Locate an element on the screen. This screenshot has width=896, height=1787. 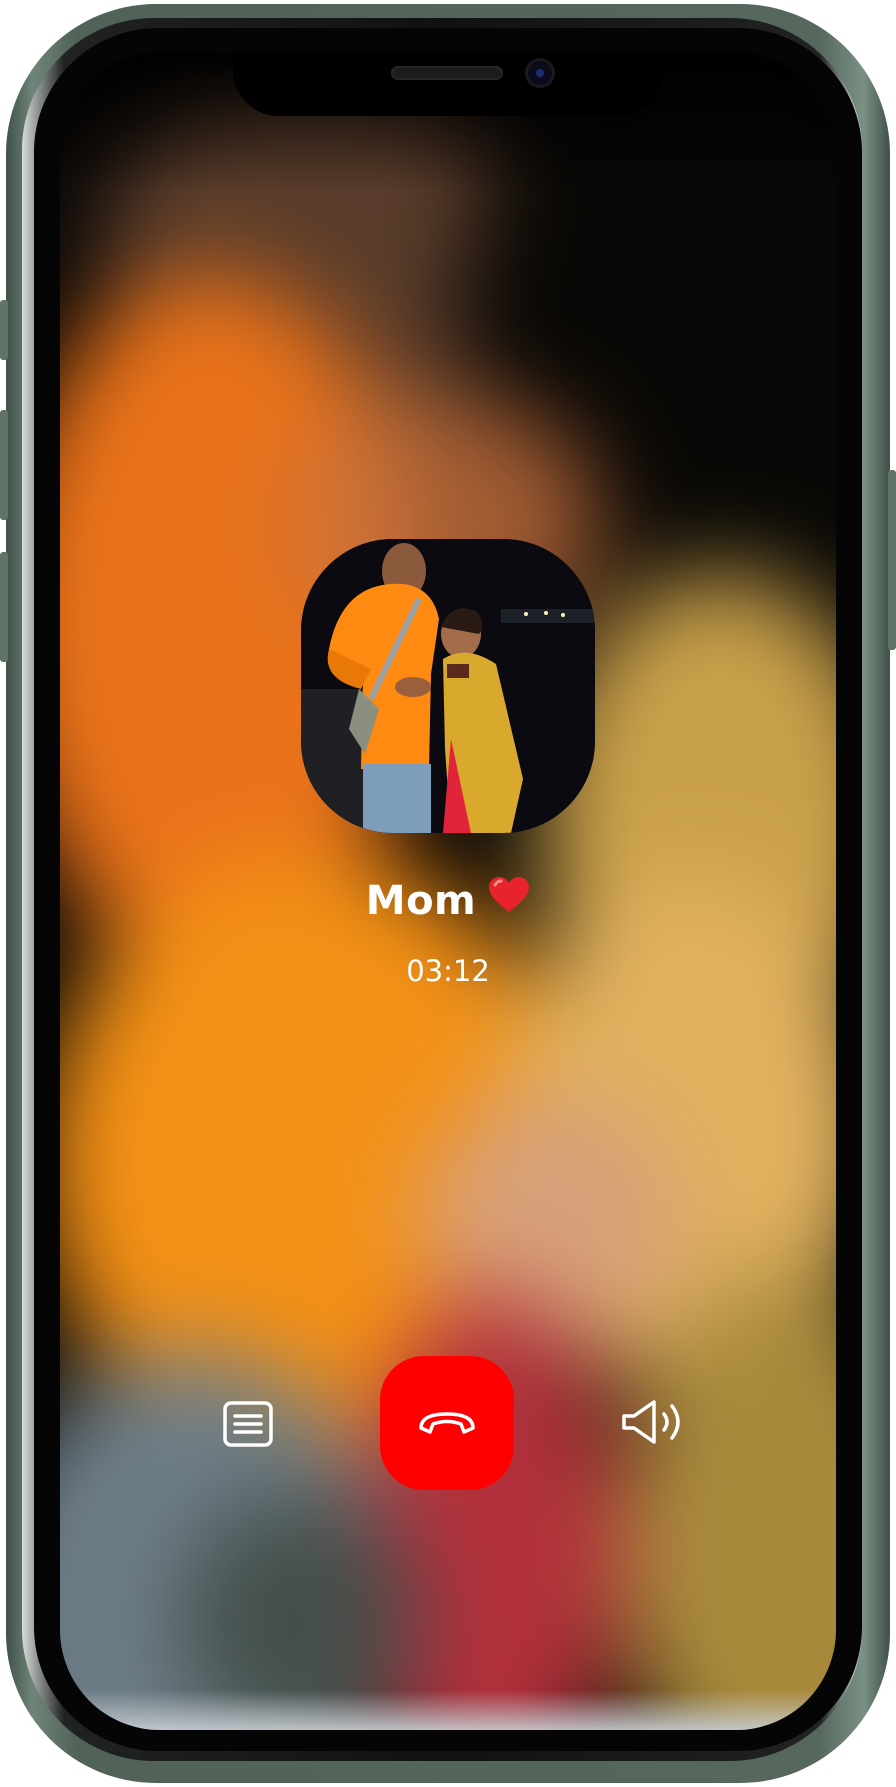
phone-hangup-icon is located at coordinates (447, 1423).